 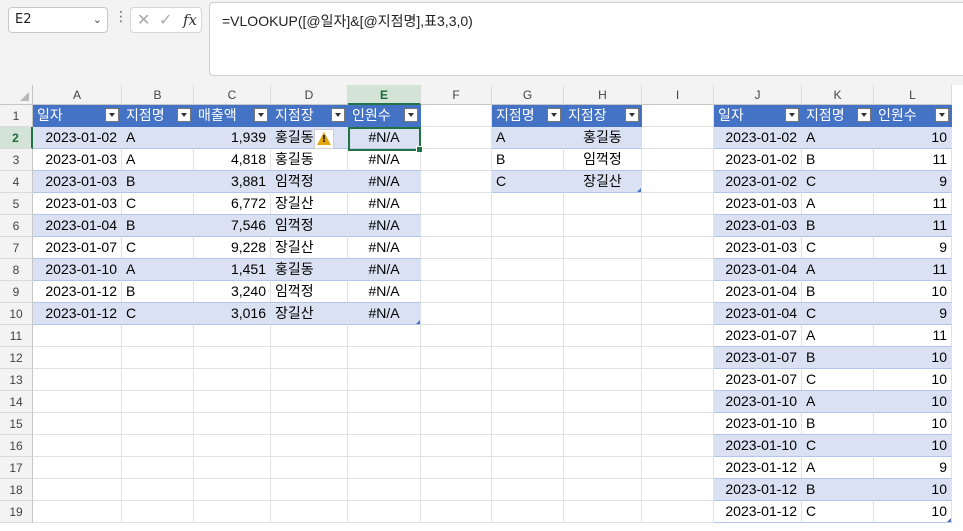 What do you see at coordinates (758, 116) in the screenshot?
I see `table3-header-cell: 일자` at bounding box center [758, 116].